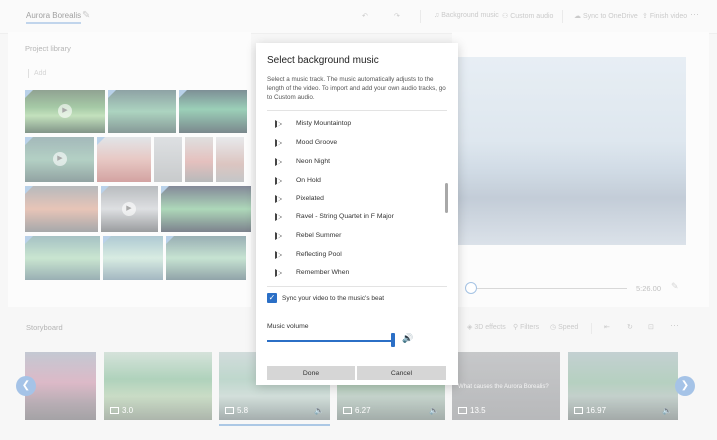  What do you see at coordinates (354, 182) in the screenshot?
I see `music-track-item: On Hold` at bounding box center [354, 182].